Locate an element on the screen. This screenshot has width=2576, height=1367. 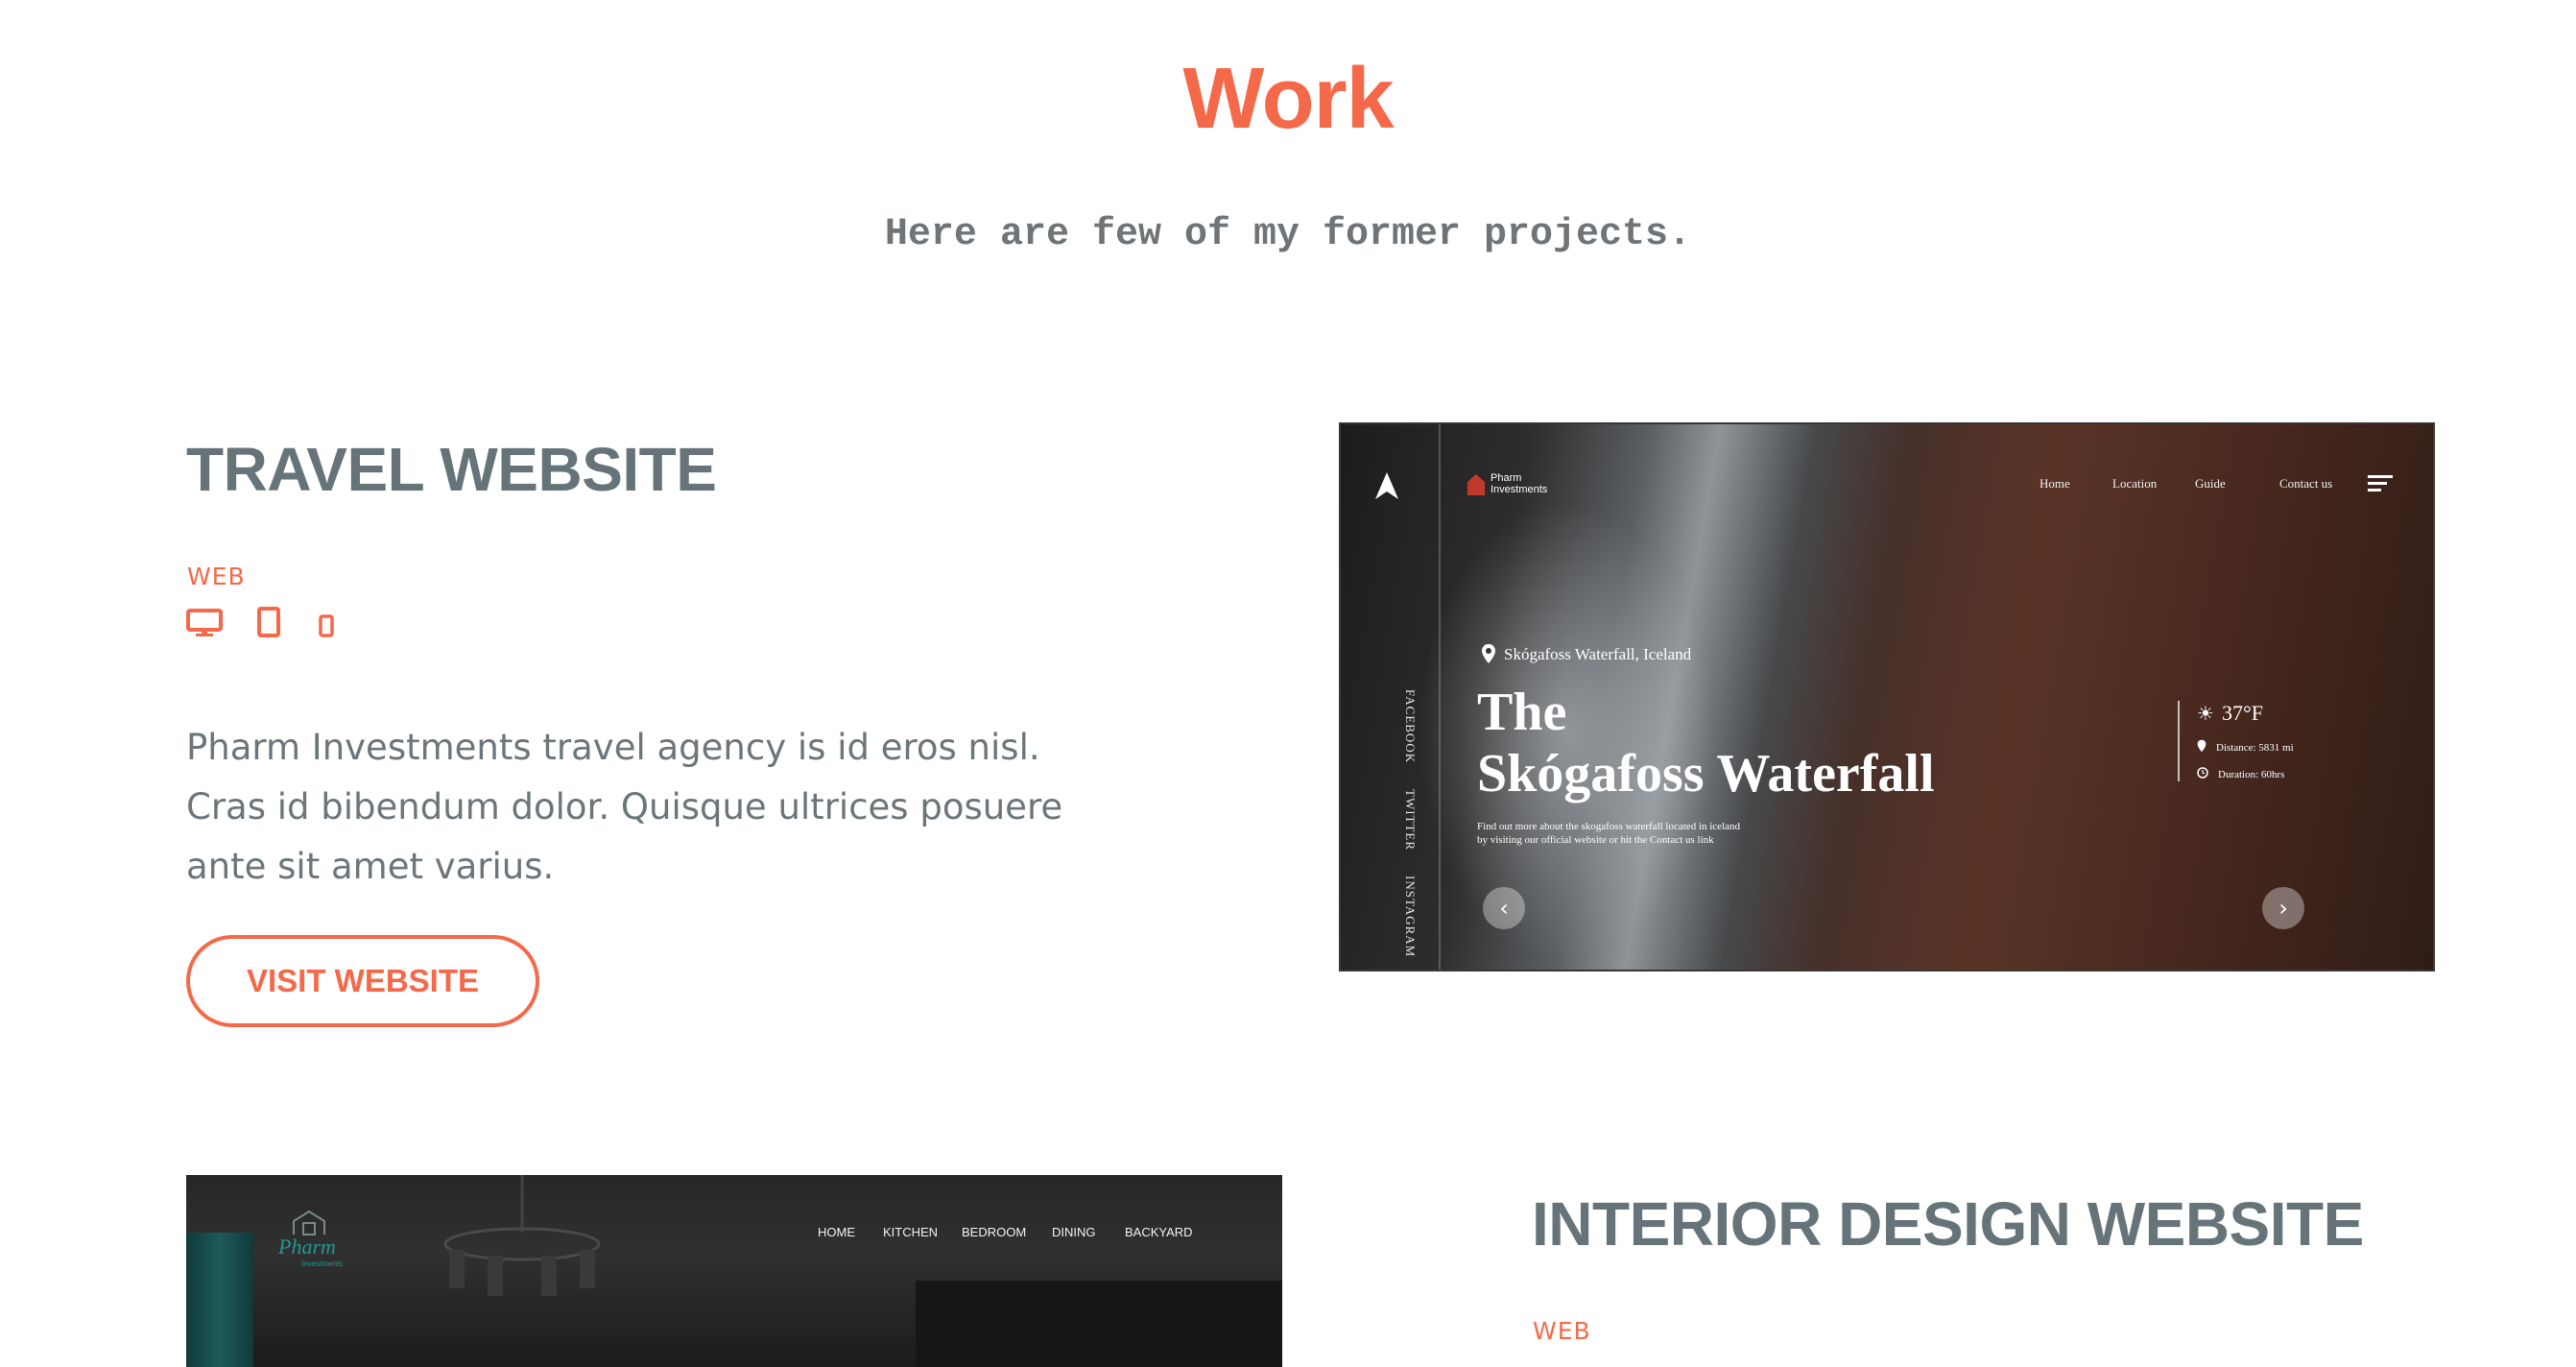
interior-nav-kitchen: KITCHEN is located at coordinates (910, 1232).